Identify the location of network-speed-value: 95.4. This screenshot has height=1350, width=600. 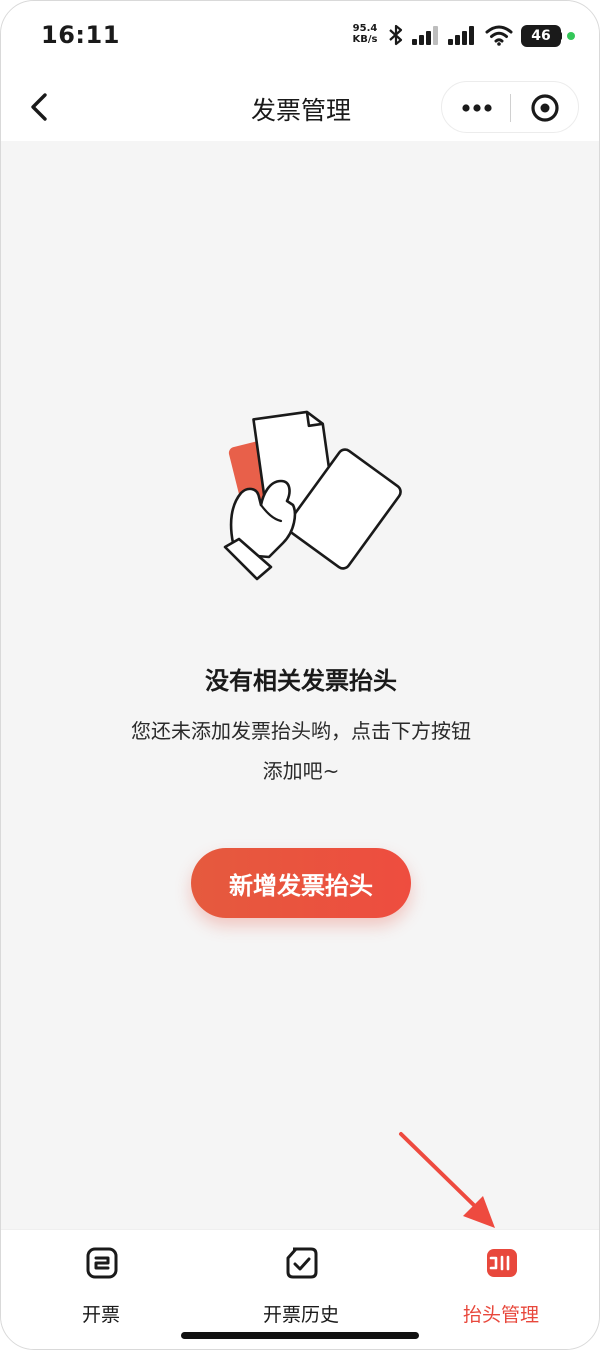
(365, 28).